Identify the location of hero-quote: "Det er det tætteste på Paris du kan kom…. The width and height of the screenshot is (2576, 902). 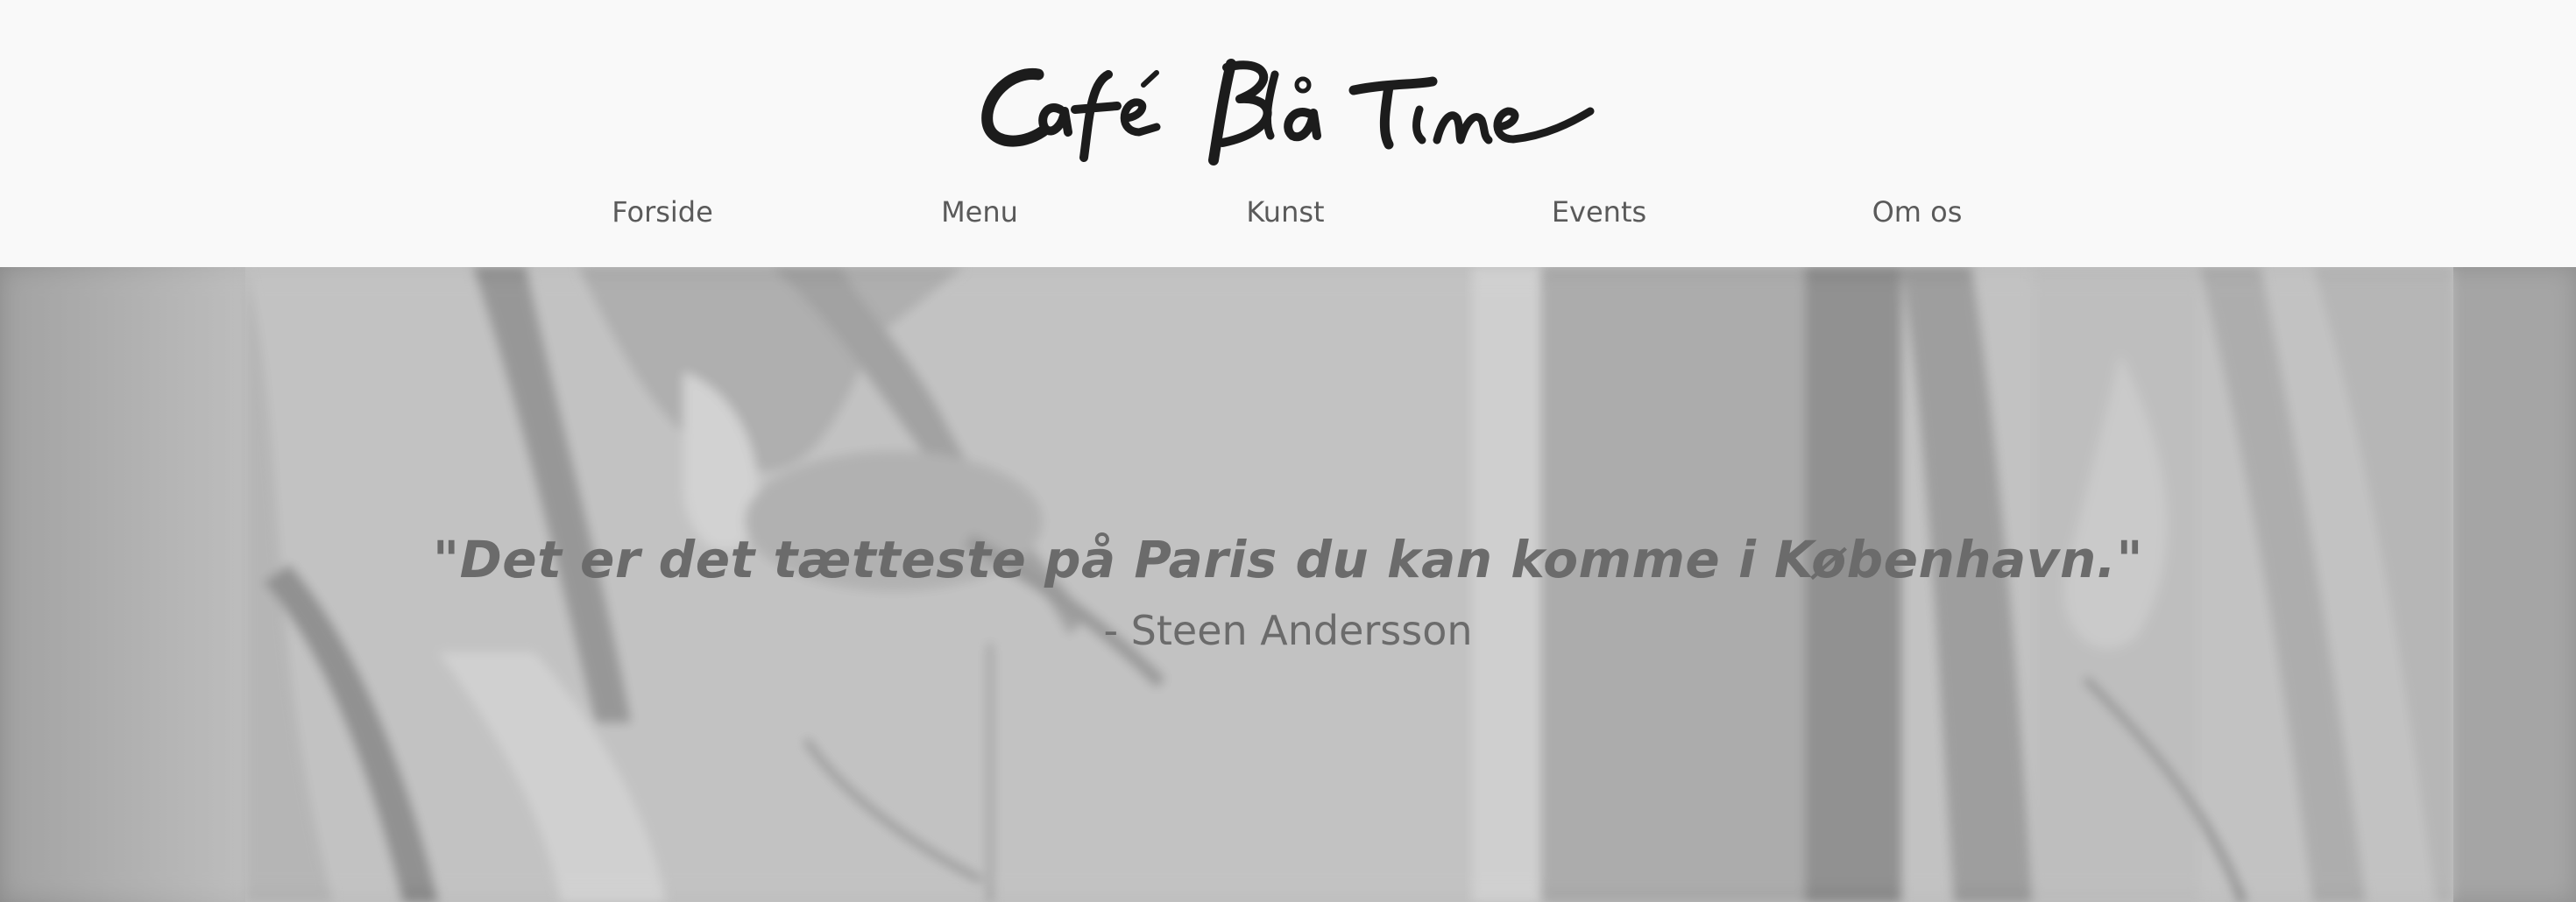
(1288, 559).